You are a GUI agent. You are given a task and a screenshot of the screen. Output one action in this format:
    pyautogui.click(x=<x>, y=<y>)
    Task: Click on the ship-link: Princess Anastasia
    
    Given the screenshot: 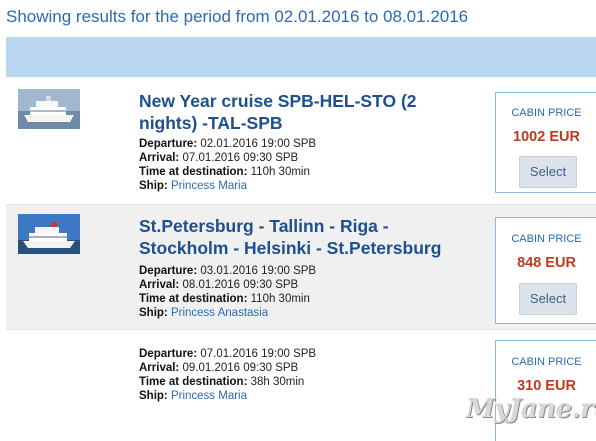 What is the action you would take?
    pyautogui.click(x=219, y=313)
    